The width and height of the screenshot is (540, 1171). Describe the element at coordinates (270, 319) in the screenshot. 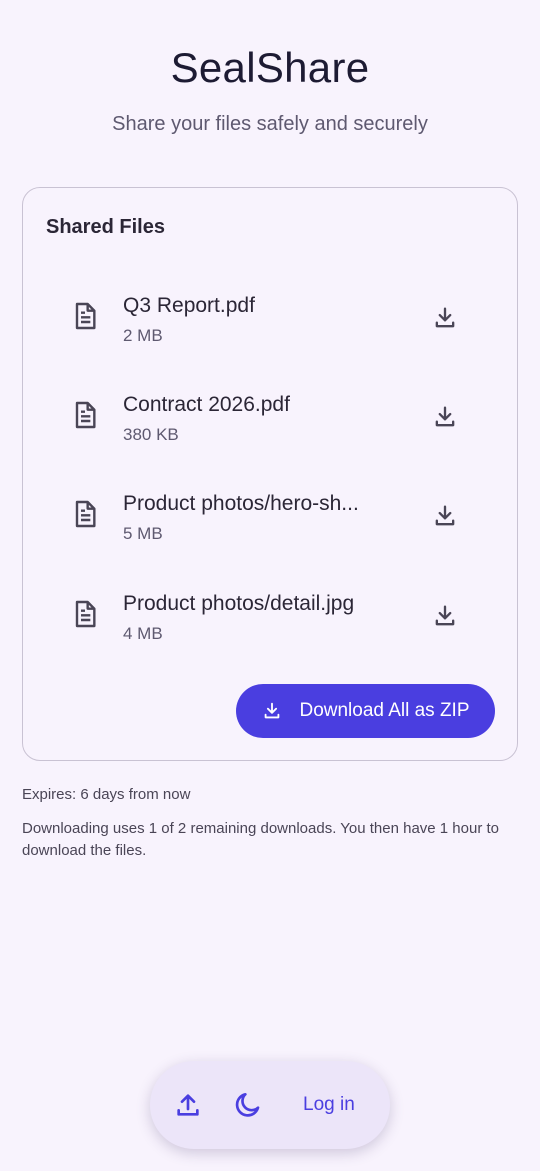

I see `file-row: Q3 Report.pdf 2 MB` at that location.